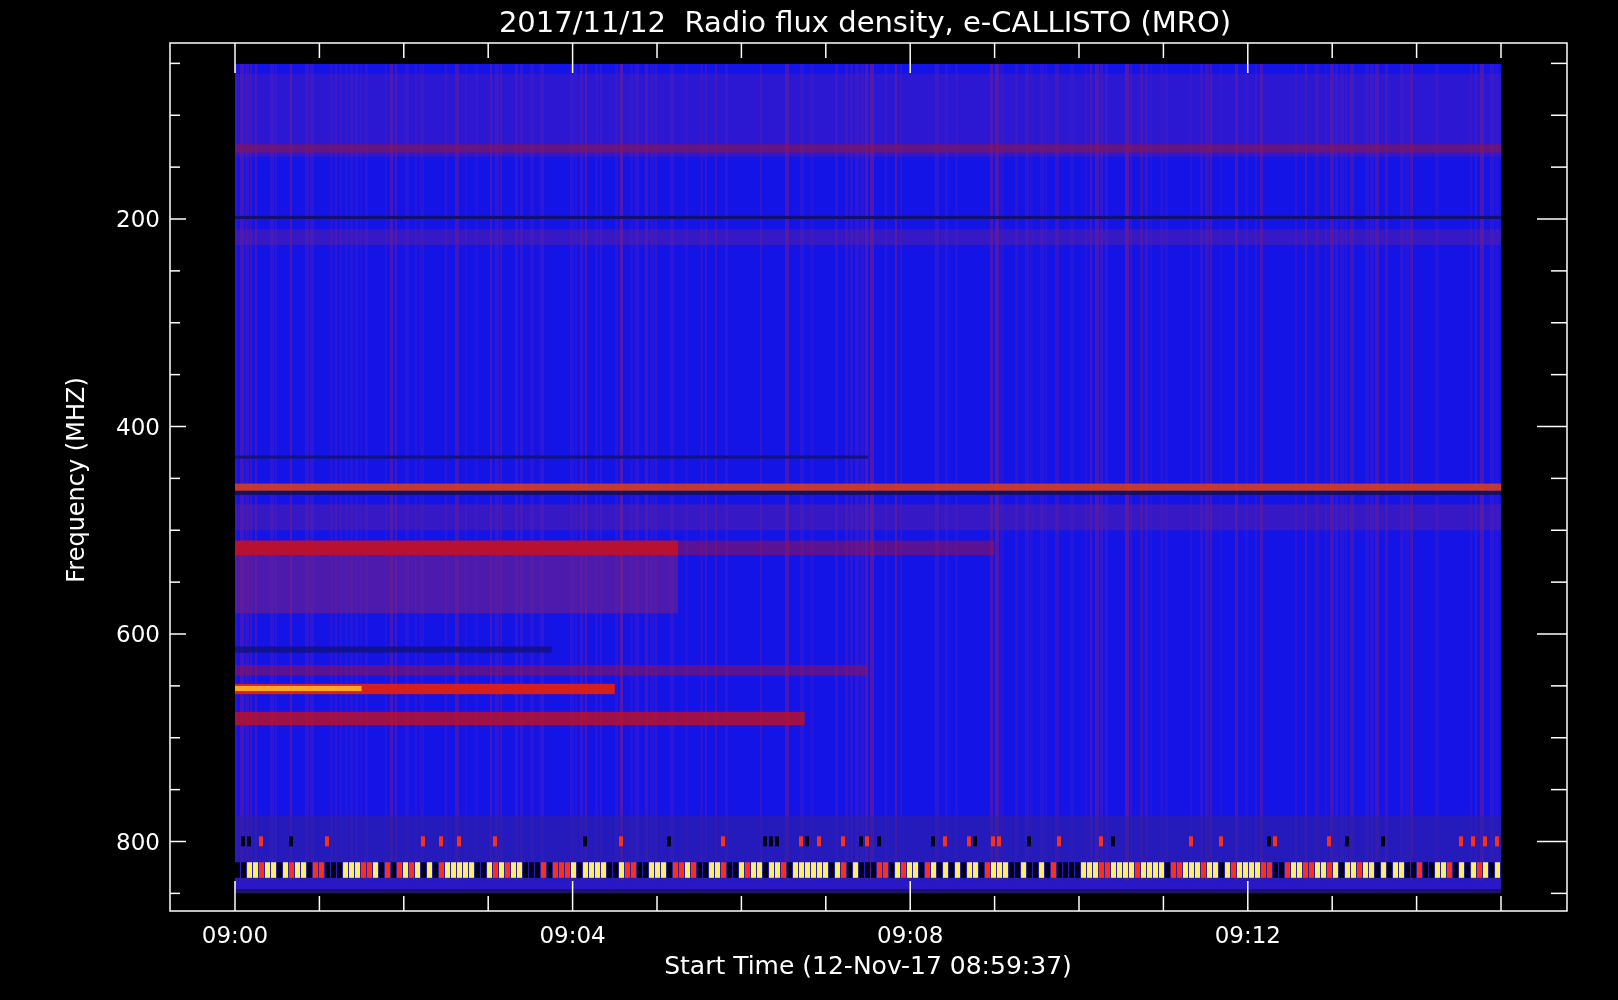 The height and width of the screenshot is (1000, 1618). What do you see at coordinates (138, 426) in the screenshot?
I see `y-tick-label: 400` at bounding box center [138, 426].